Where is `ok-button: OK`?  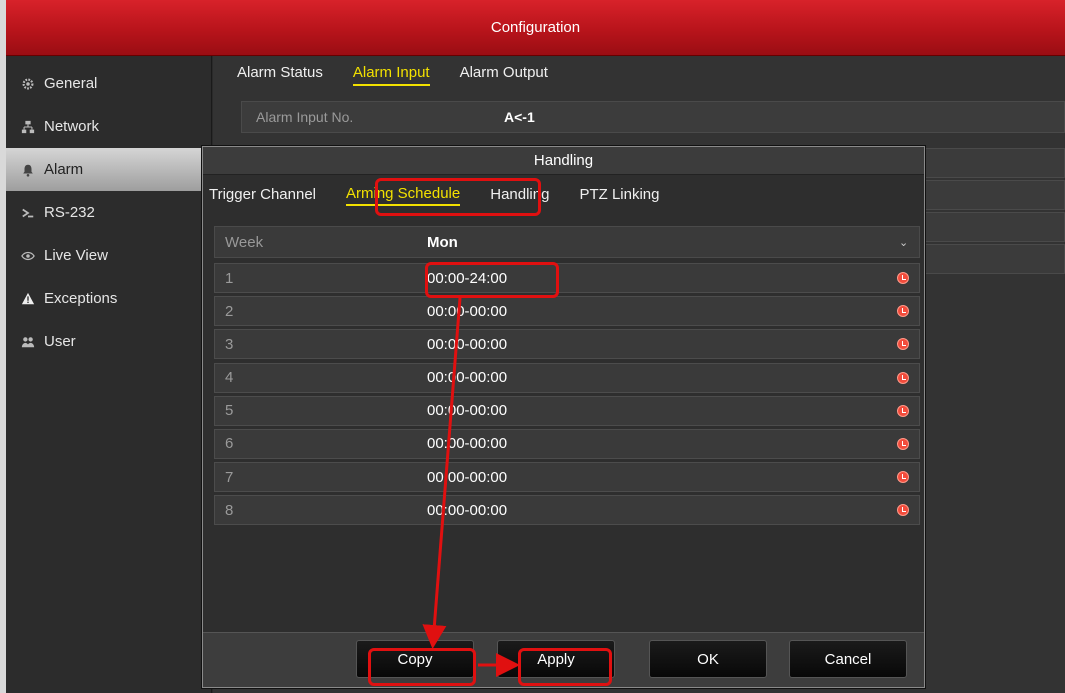
ok-button: OK is located at coordinates (708, 659).